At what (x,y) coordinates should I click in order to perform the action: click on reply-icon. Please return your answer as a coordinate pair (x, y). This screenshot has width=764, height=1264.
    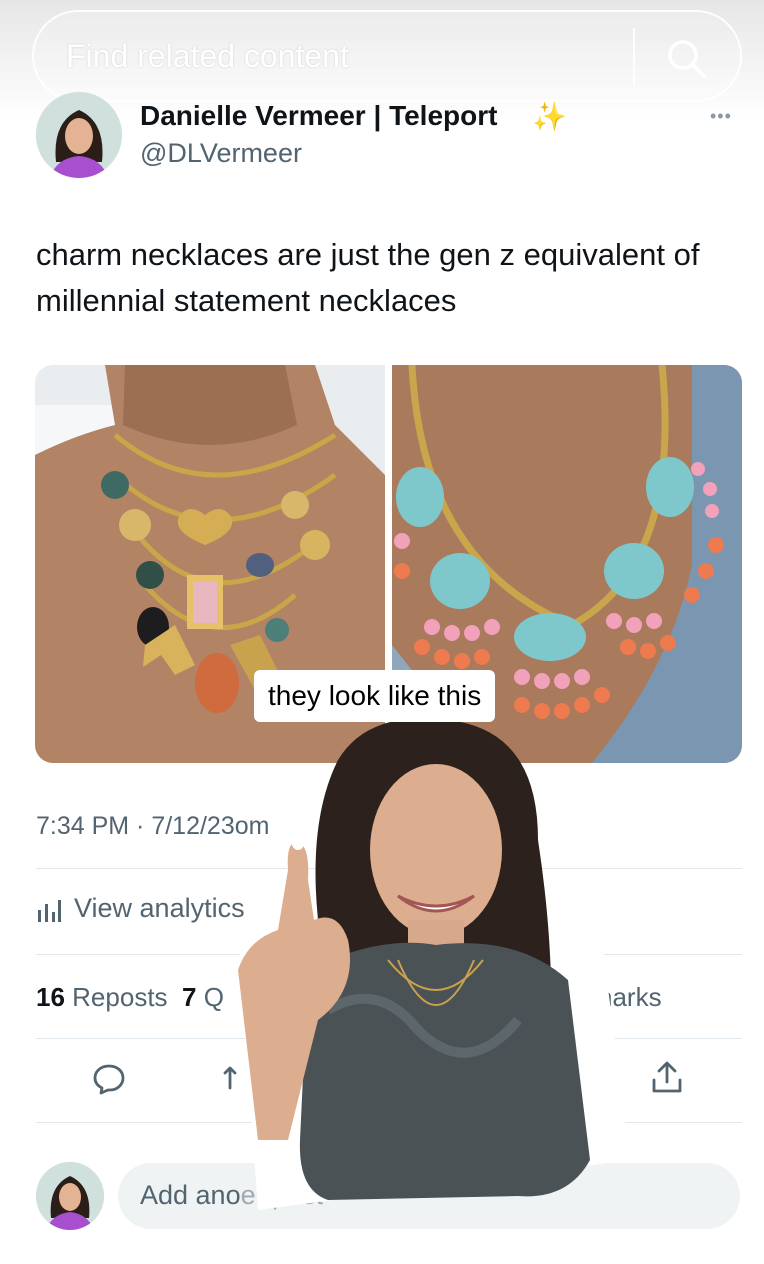
    Looking at the image, I should click on (109, 1079).